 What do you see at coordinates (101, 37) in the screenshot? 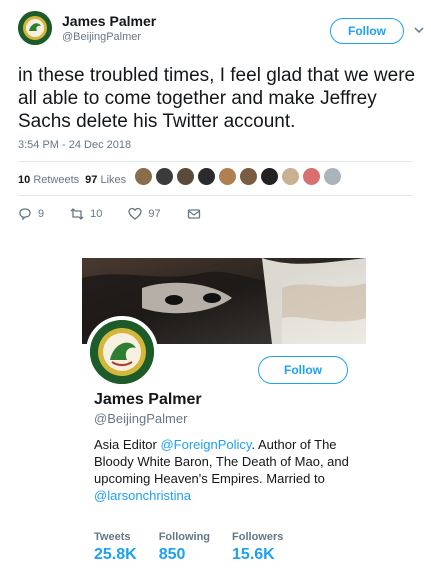
I see `author-handle: @BeijingPalmer` at bounding box center [101, 37].